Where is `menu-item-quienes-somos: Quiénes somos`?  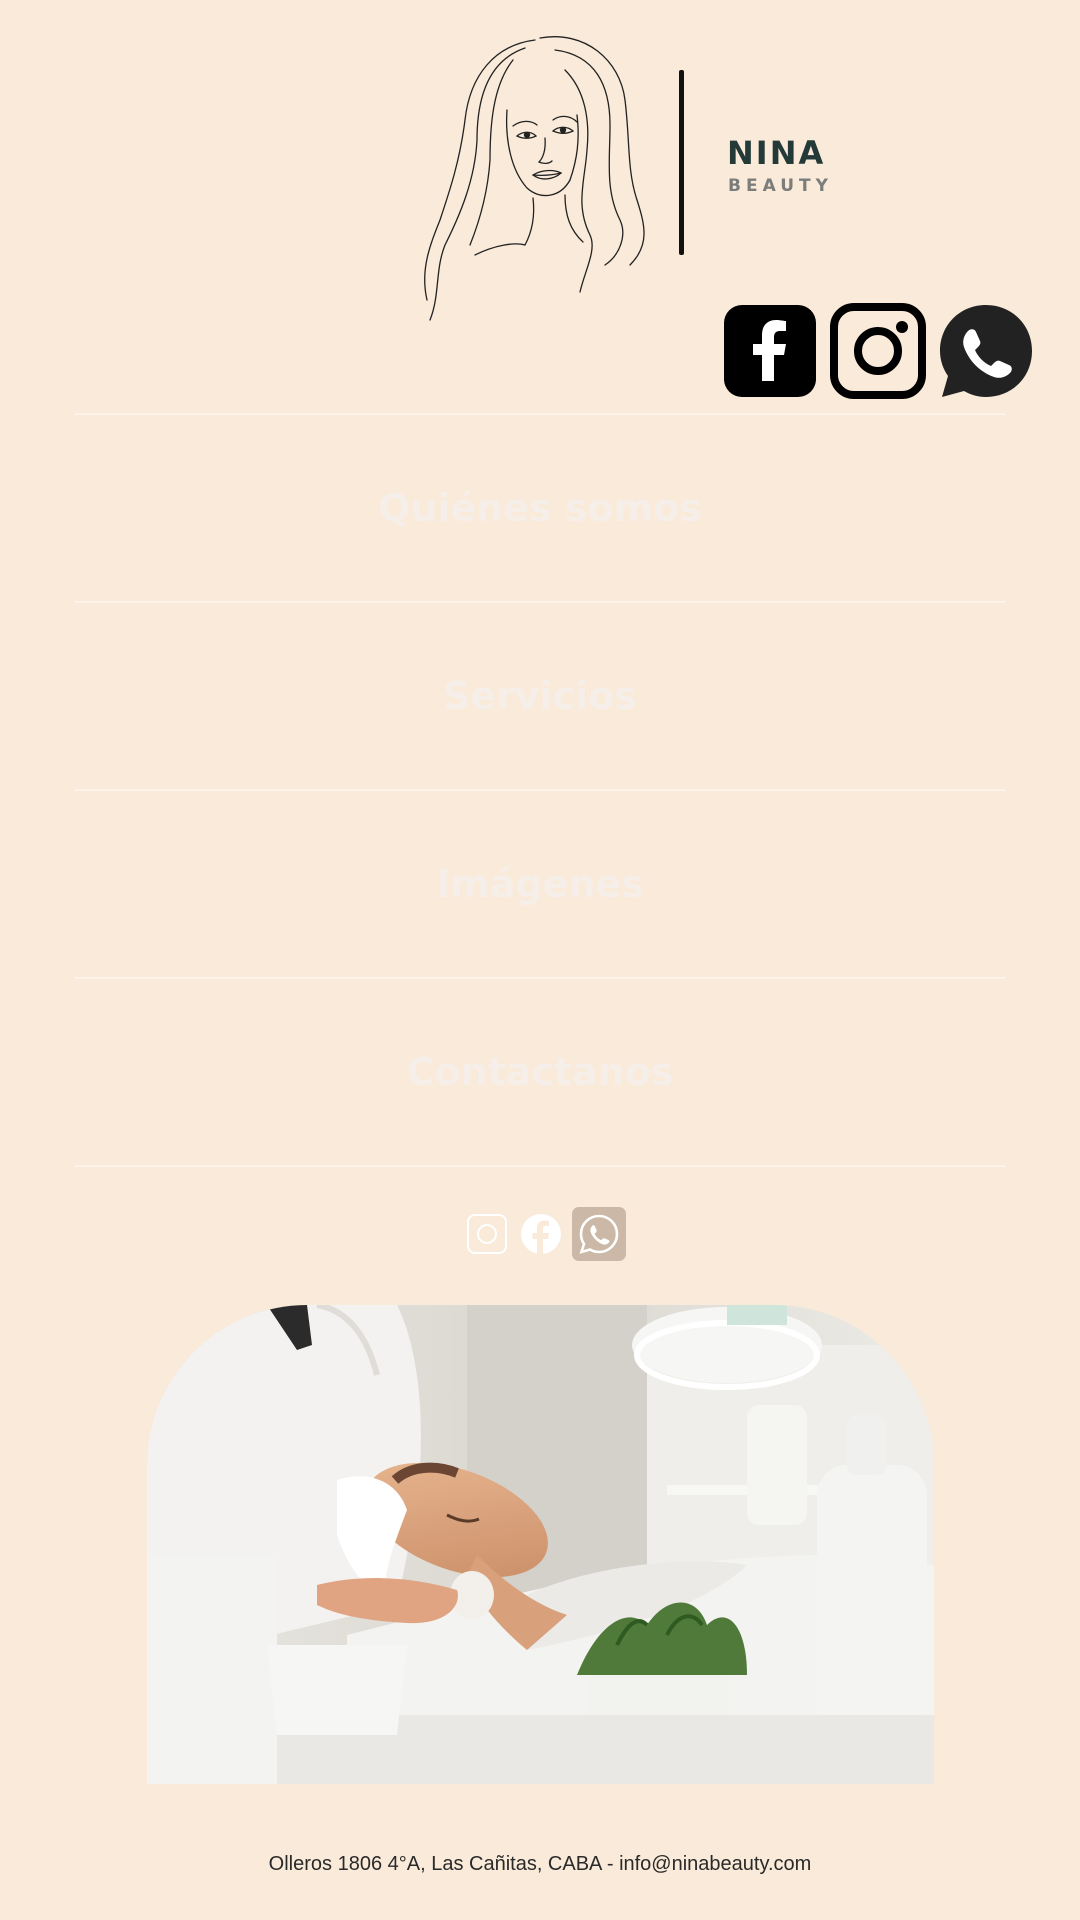
menu-item-quienes-somos: Quiénes somos is located at coordinates (540, 508).